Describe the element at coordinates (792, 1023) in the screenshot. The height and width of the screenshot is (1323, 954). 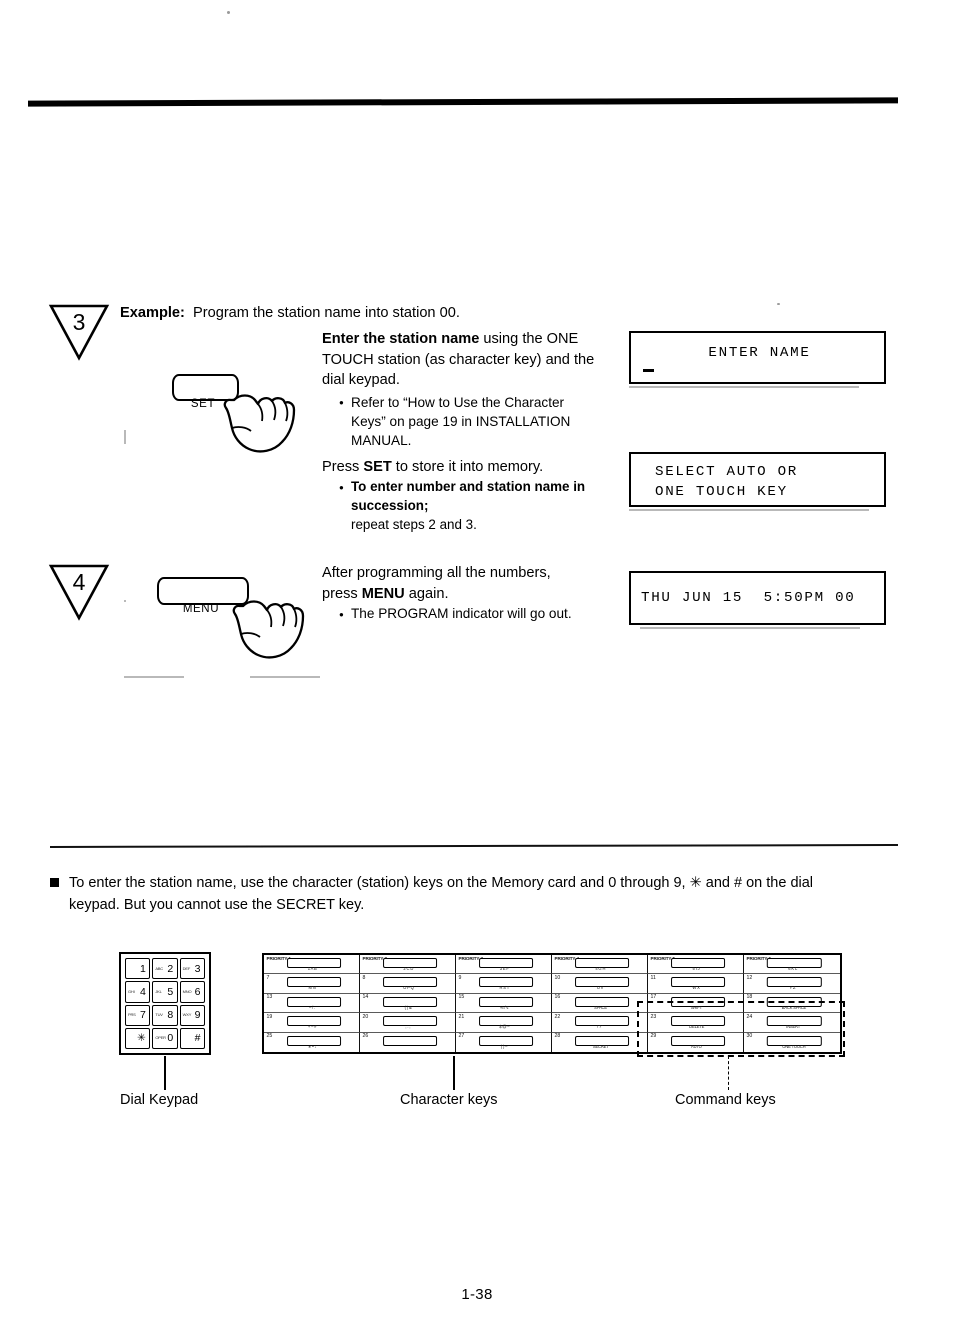
I see `memory-card-station-cell: 24 INSERT` at that location.